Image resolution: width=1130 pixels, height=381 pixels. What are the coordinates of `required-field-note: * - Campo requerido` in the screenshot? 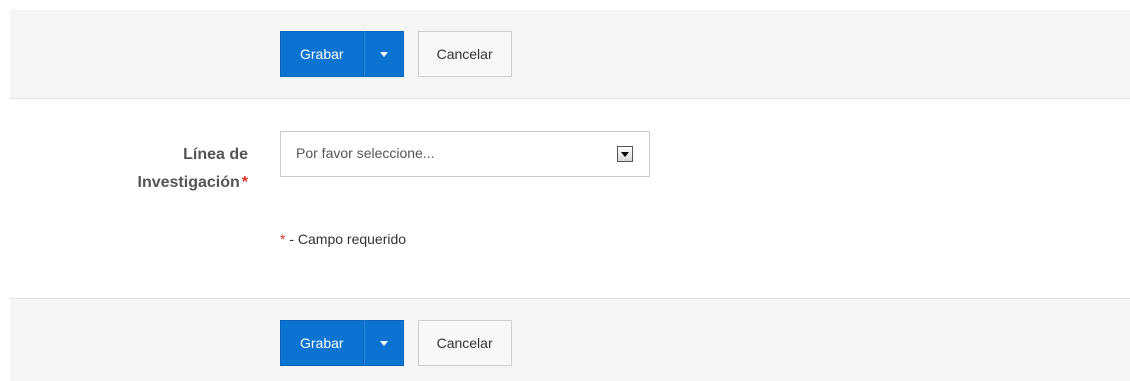 It's located at (343, 239).